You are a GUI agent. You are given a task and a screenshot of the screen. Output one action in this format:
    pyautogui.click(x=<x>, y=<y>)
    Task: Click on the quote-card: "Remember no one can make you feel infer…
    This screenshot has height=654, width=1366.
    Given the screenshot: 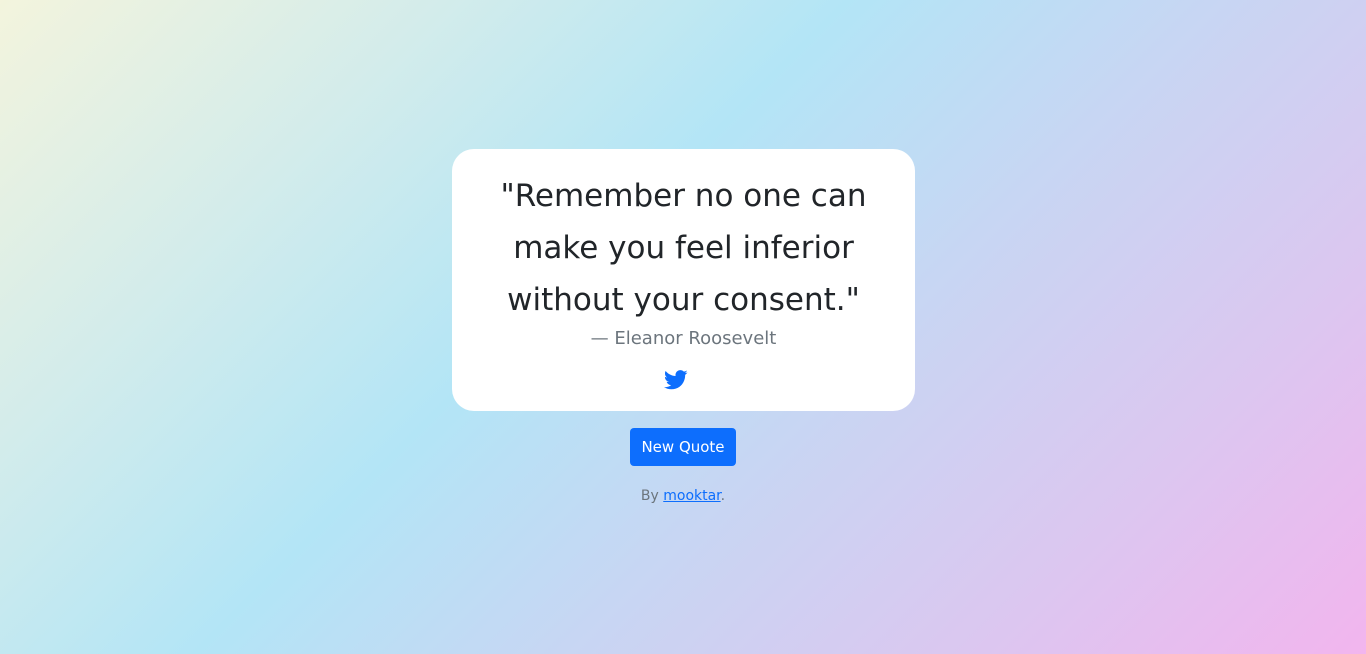 What is the action you would take?
    pyautogui.click(x=683, y=280)
    